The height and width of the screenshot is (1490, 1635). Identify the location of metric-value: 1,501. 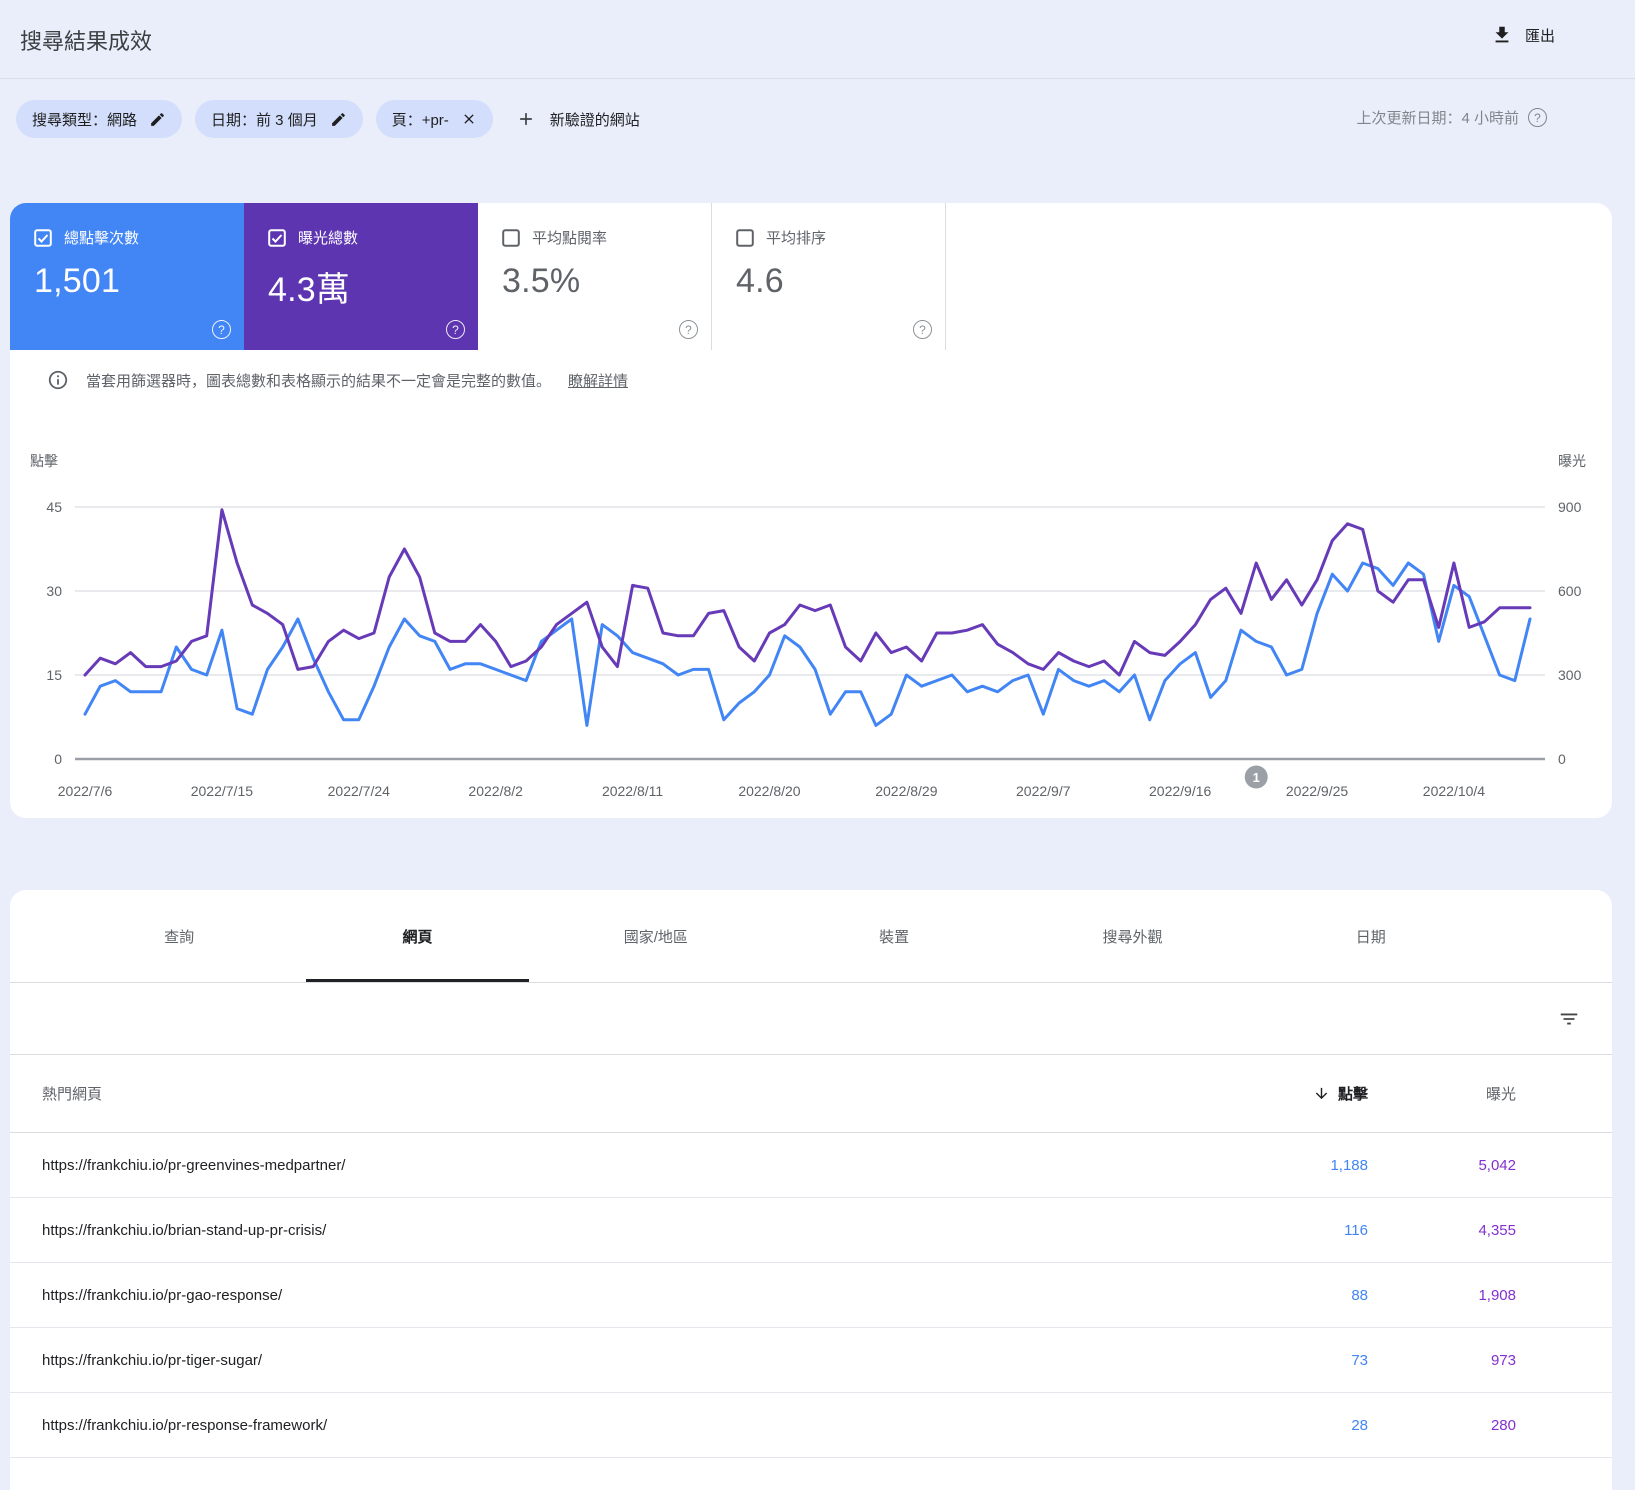
(77, 281).